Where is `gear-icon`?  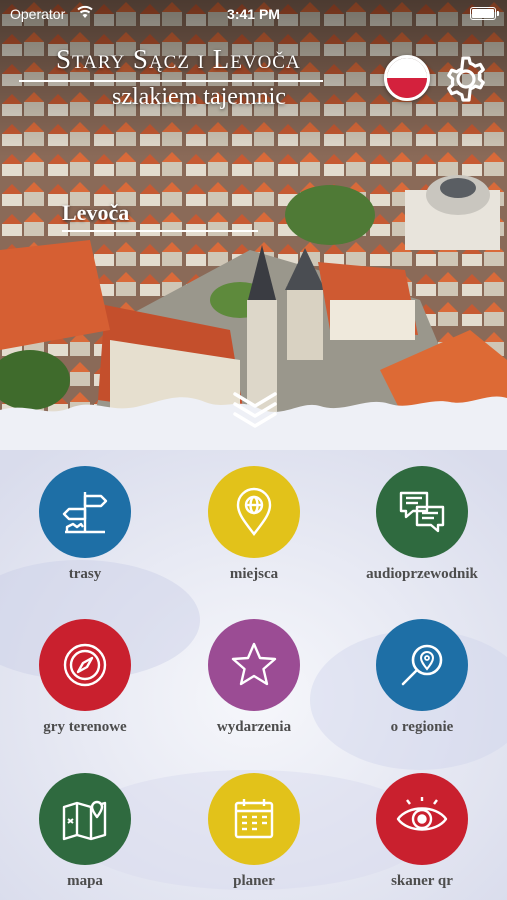 gear-icon is located at coordinates (466, 79).